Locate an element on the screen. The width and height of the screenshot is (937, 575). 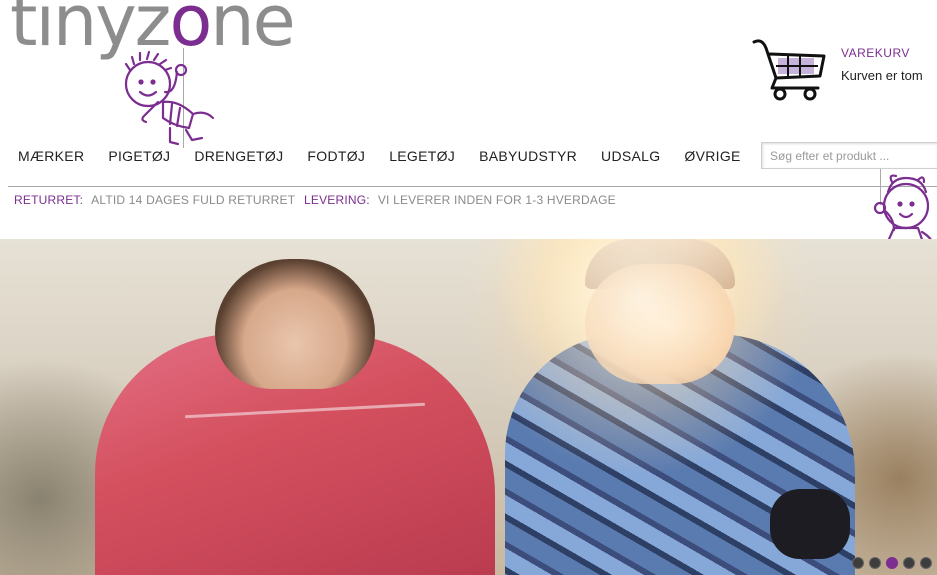
nav-item-udsalg: UDSALG is located at coordinates (630, 156).